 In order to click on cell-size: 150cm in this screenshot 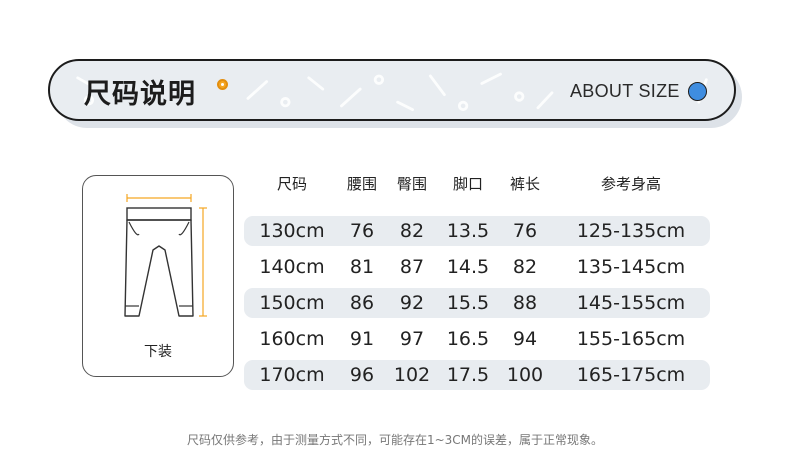, I will do `click(292, 303)`.